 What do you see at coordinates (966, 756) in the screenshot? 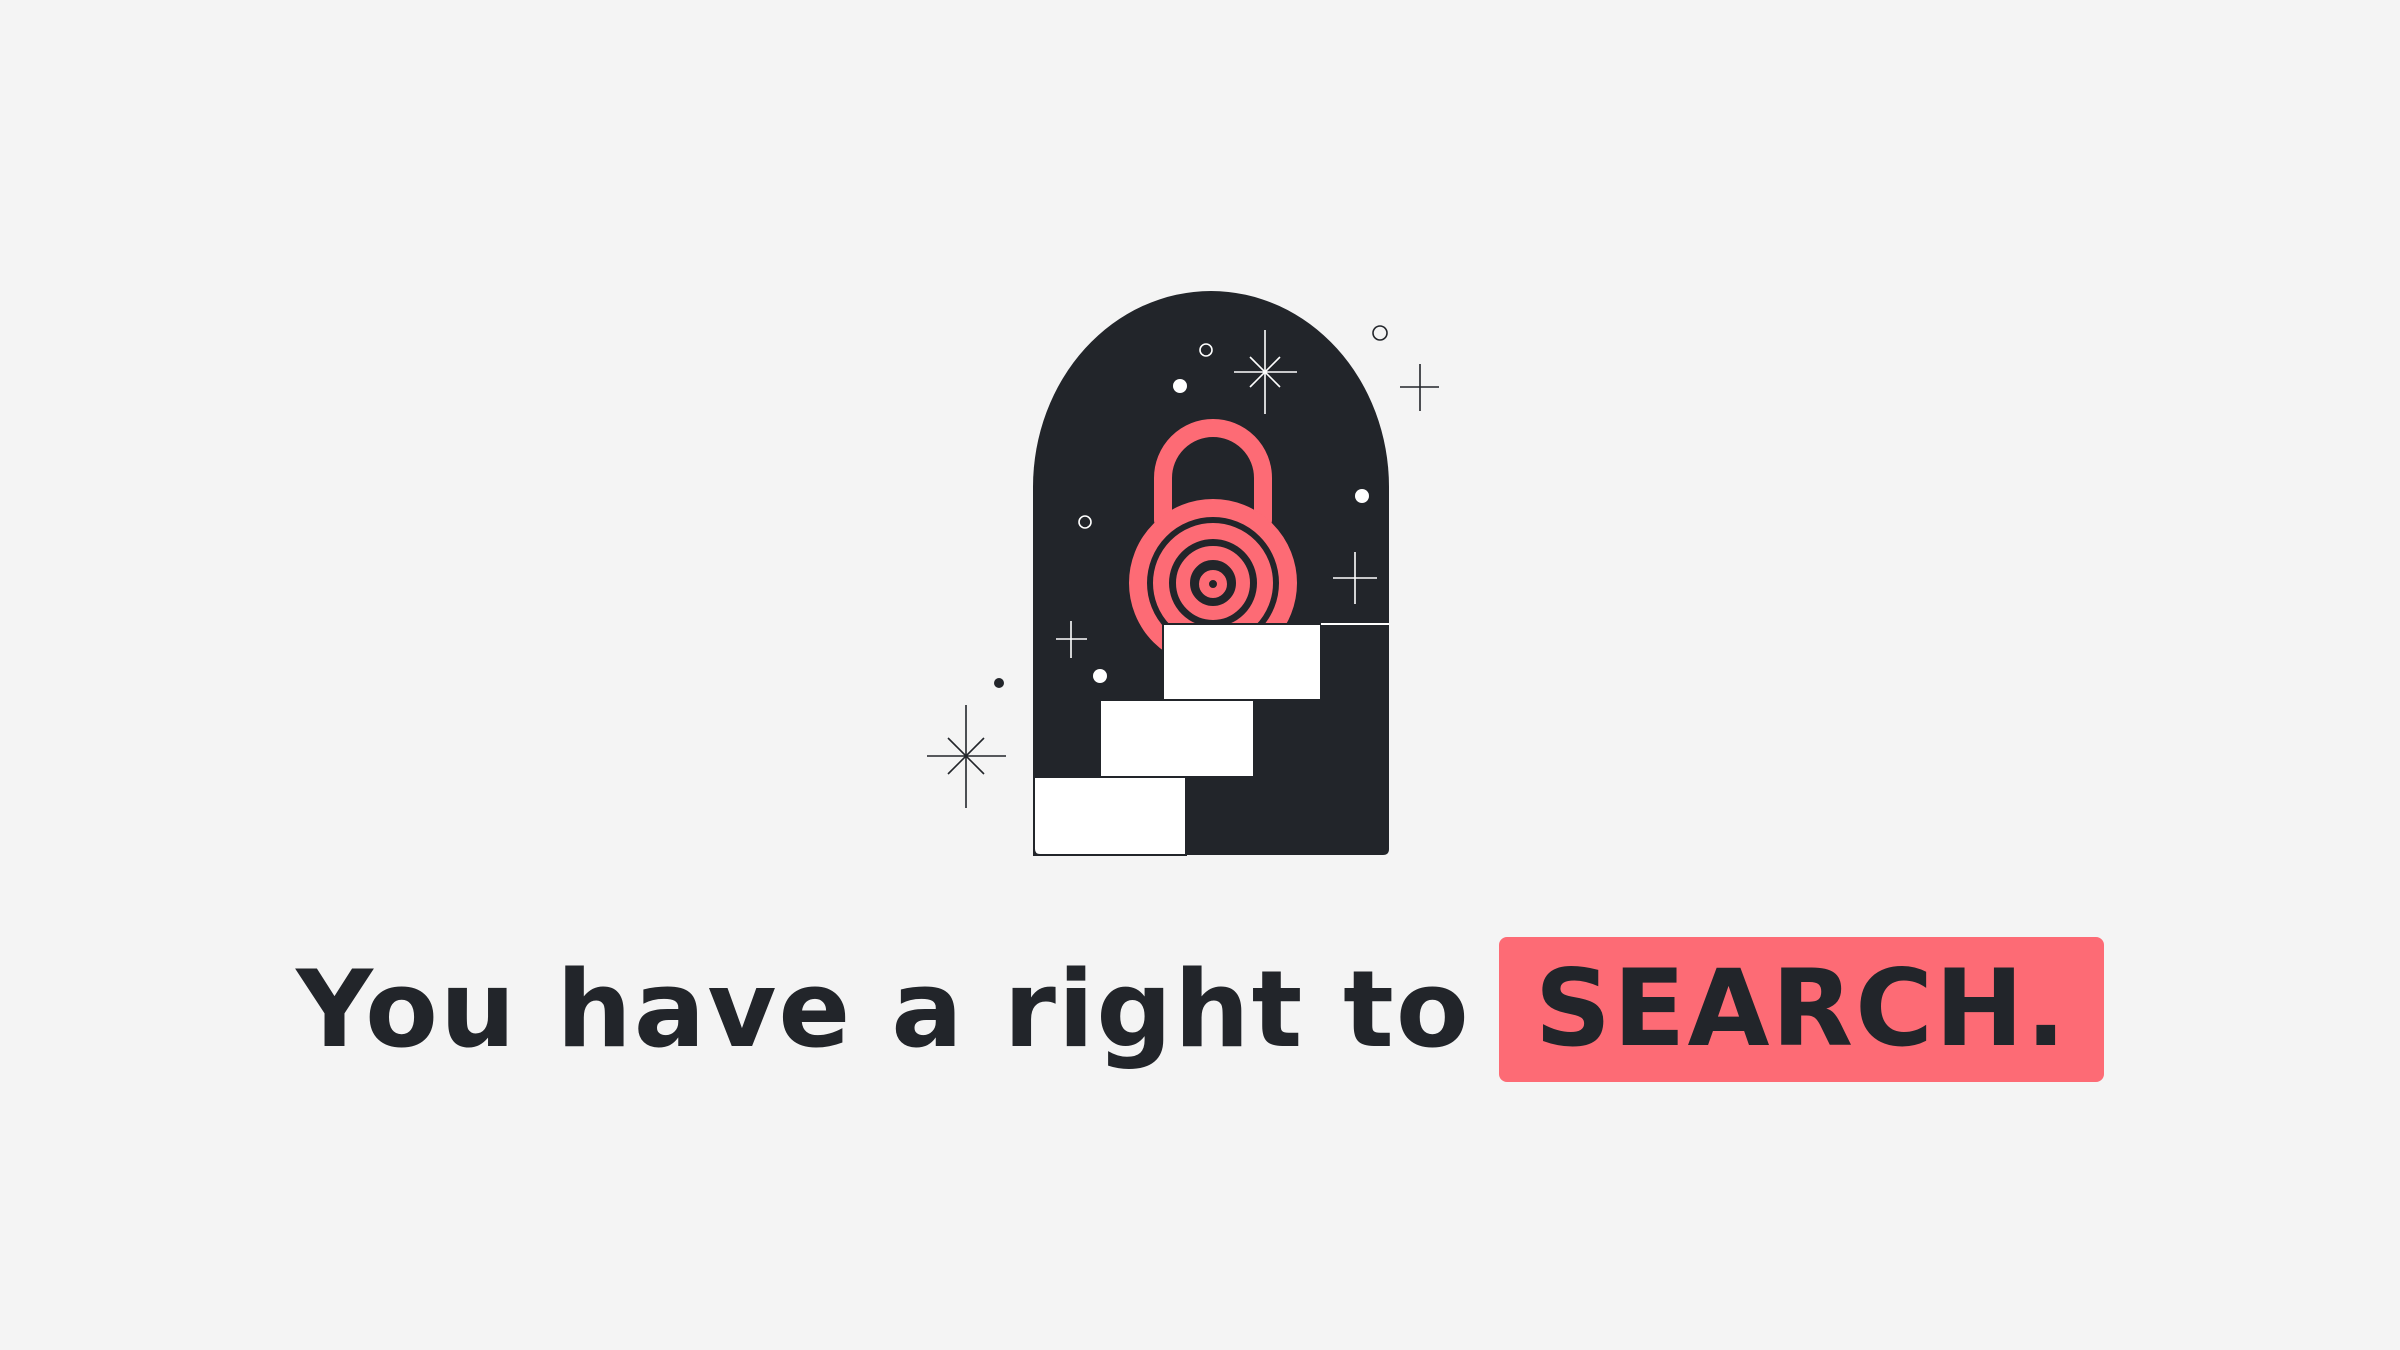
I see `sparkle-icon` at bounding box center [966, 756].